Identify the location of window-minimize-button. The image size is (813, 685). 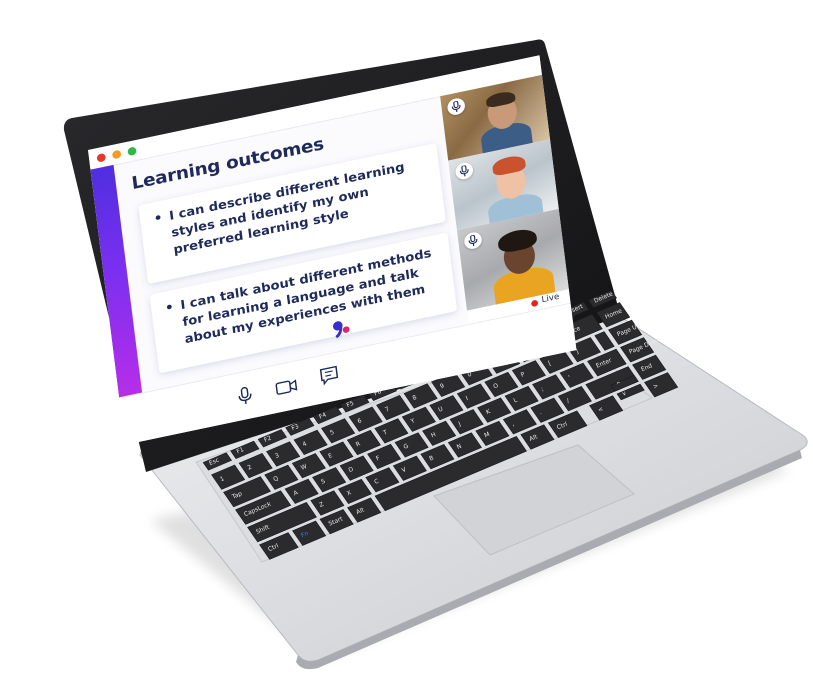
(116, 154).